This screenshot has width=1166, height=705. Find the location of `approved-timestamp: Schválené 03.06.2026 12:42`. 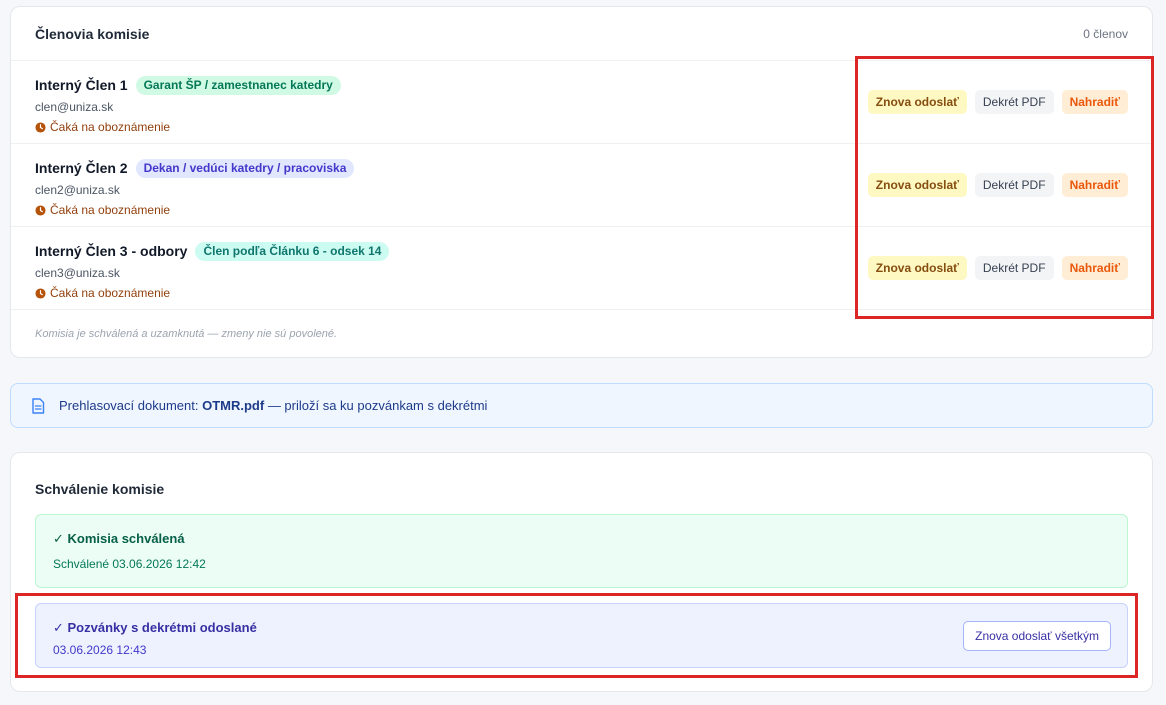

approved-timestamp: Schválené 03.06.2026 12:42 is located at coordinates (129, 564).